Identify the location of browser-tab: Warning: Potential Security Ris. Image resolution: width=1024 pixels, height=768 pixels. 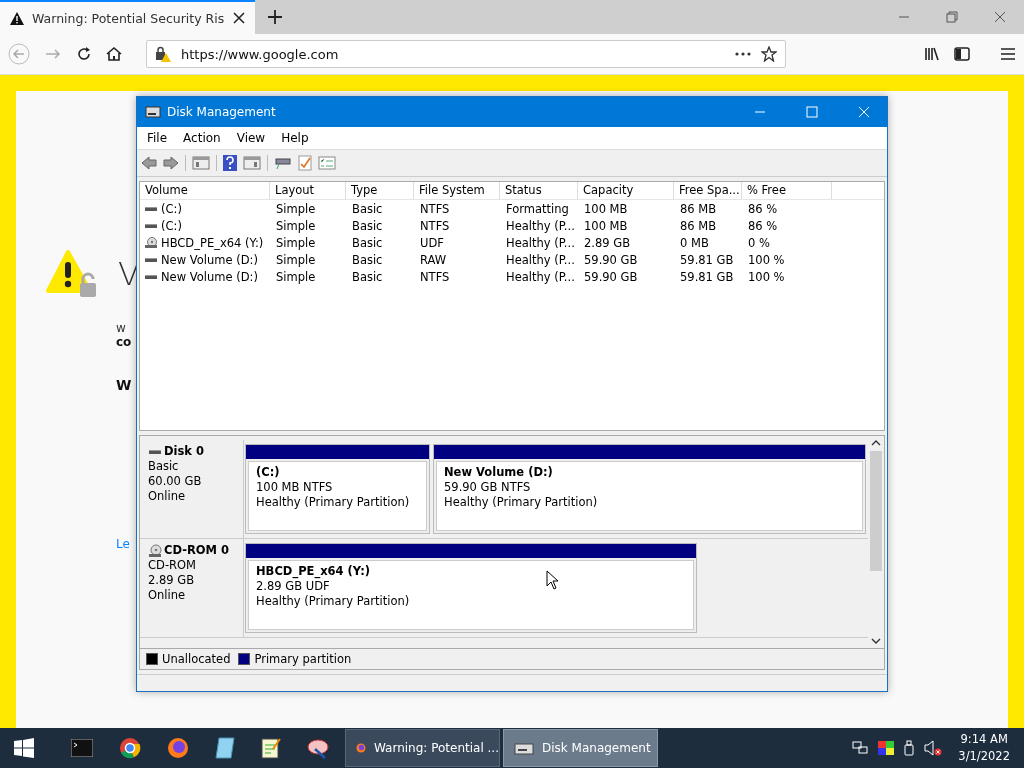
(127, 17).